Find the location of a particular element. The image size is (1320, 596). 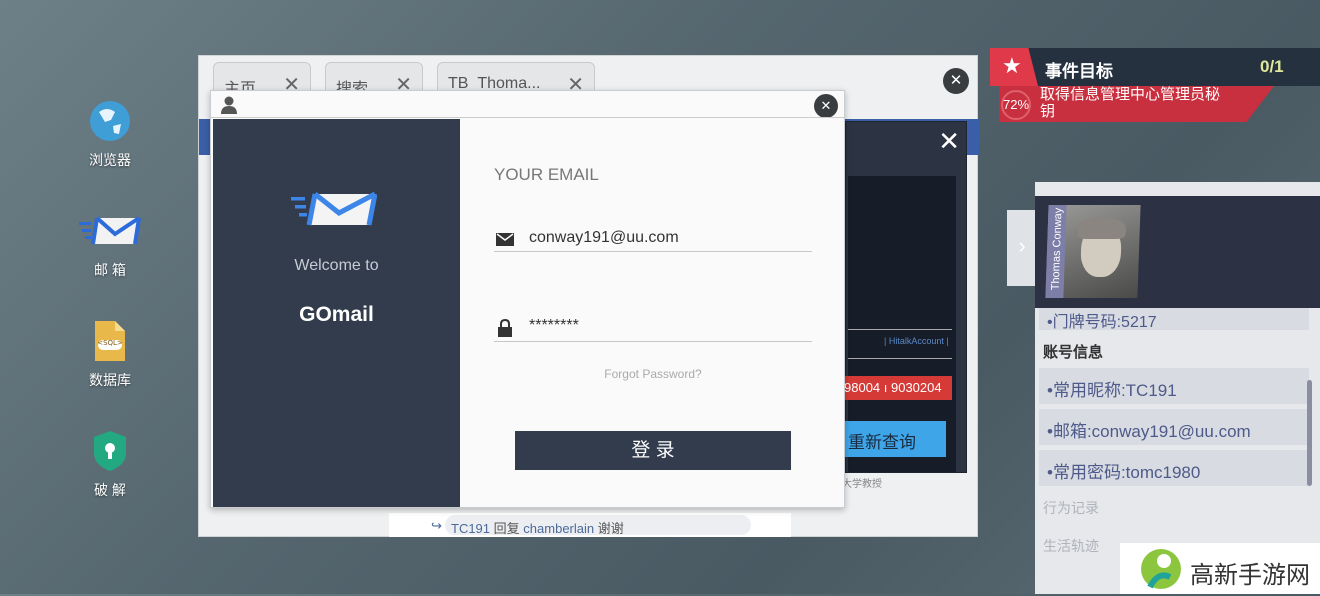

quest-description: 取得信息管理中心管理员秘钥 is located at coordinates (1130, 103).